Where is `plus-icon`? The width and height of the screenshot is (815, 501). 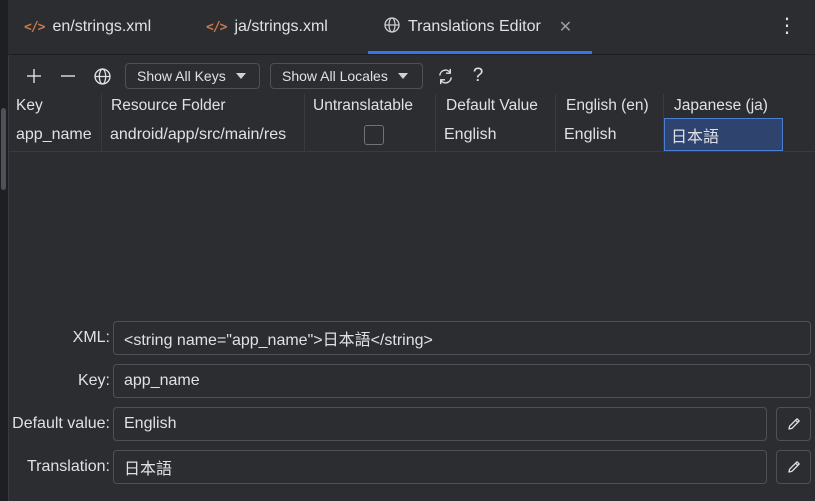 plus-icon is located at coordinates (34, 76).